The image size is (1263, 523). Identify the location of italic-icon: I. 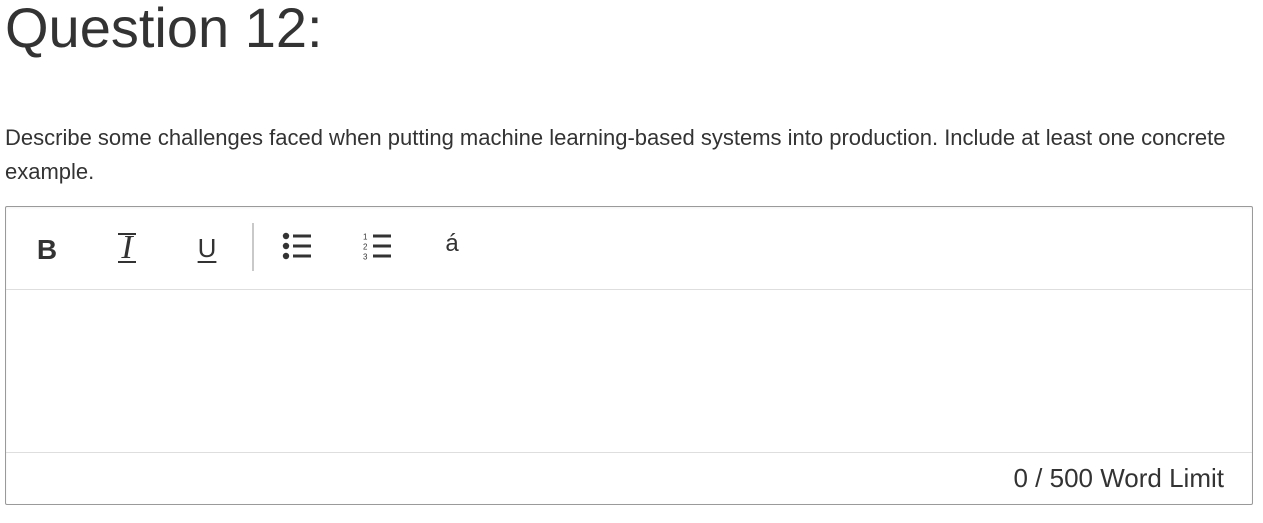
(127, 248).